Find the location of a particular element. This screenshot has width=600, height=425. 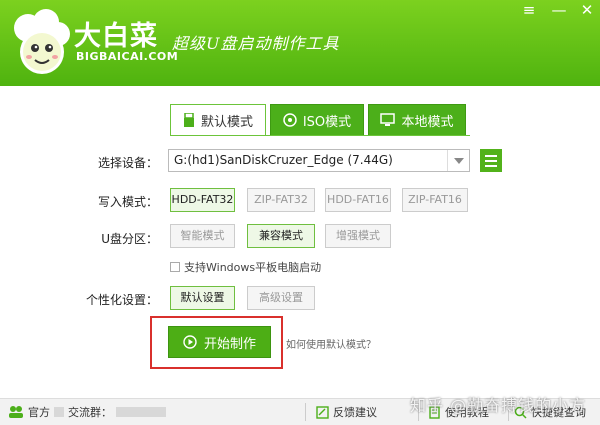

slogan: 超级U盘启动制作工具 is located at coordinates (256, 43).